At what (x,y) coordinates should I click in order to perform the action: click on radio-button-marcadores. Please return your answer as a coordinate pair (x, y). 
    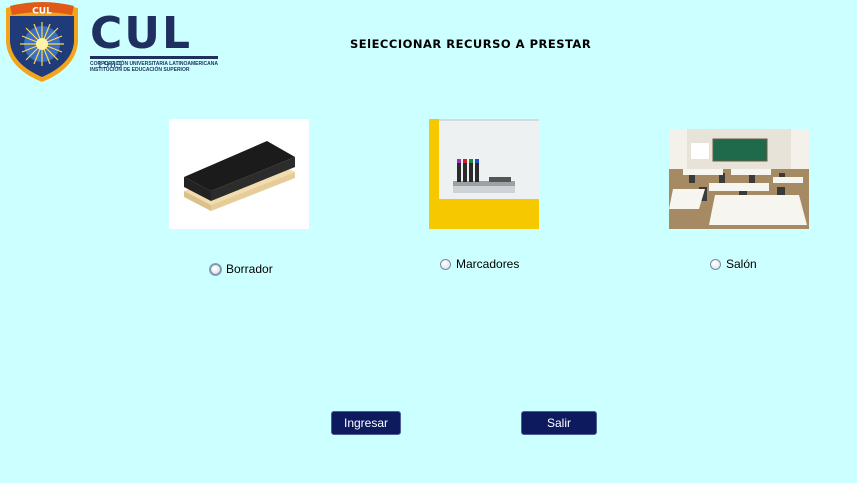
    Looking at the image, I should click on (445, 264).